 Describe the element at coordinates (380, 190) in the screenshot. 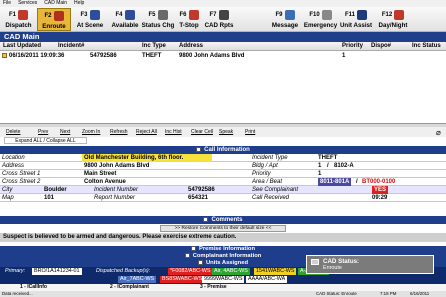

I see `see-complainant-value: YES` at that location.